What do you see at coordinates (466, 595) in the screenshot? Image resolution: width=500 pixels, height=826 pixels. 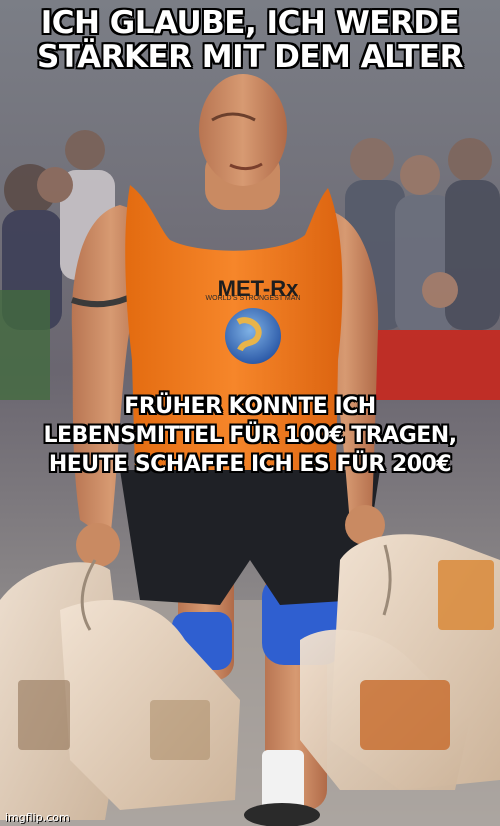 I see `corn-flakes-box` at bounding box center [466, 595].